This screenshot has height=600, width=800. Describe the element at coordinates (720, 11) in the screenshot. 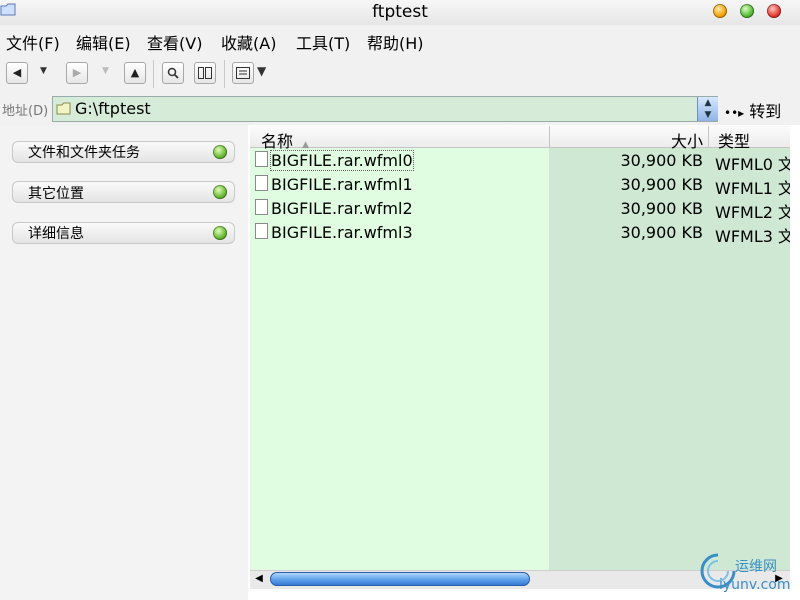

I see `minimize-button` at that location.